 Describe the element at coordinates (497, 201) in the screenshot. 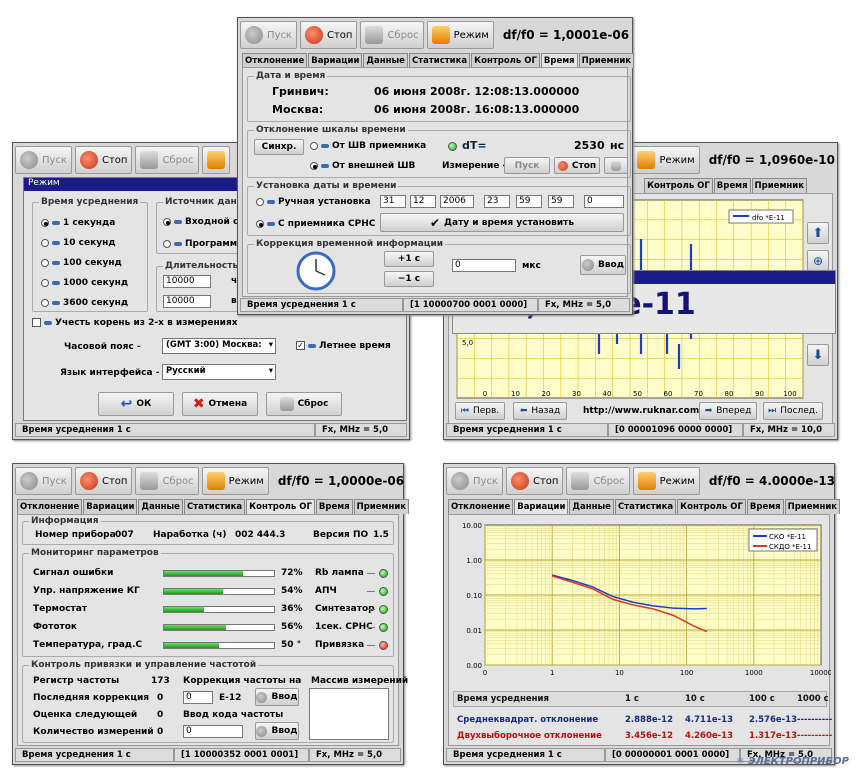

I see `hour-input: 23` at that location.